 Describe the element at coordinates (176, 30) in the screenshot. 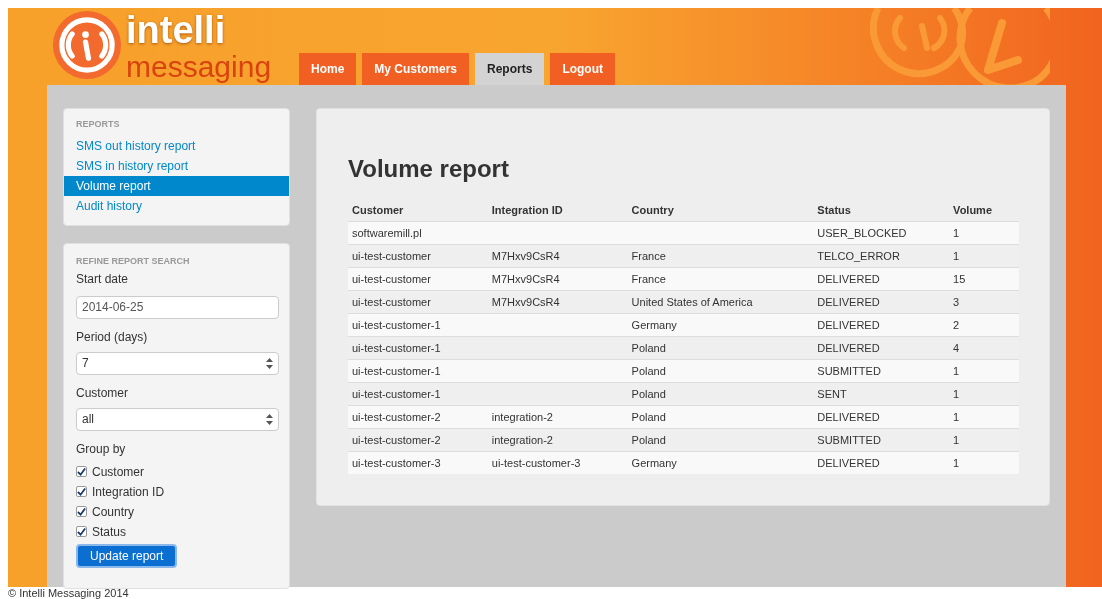

I see `logo-text: intelli` at that location.